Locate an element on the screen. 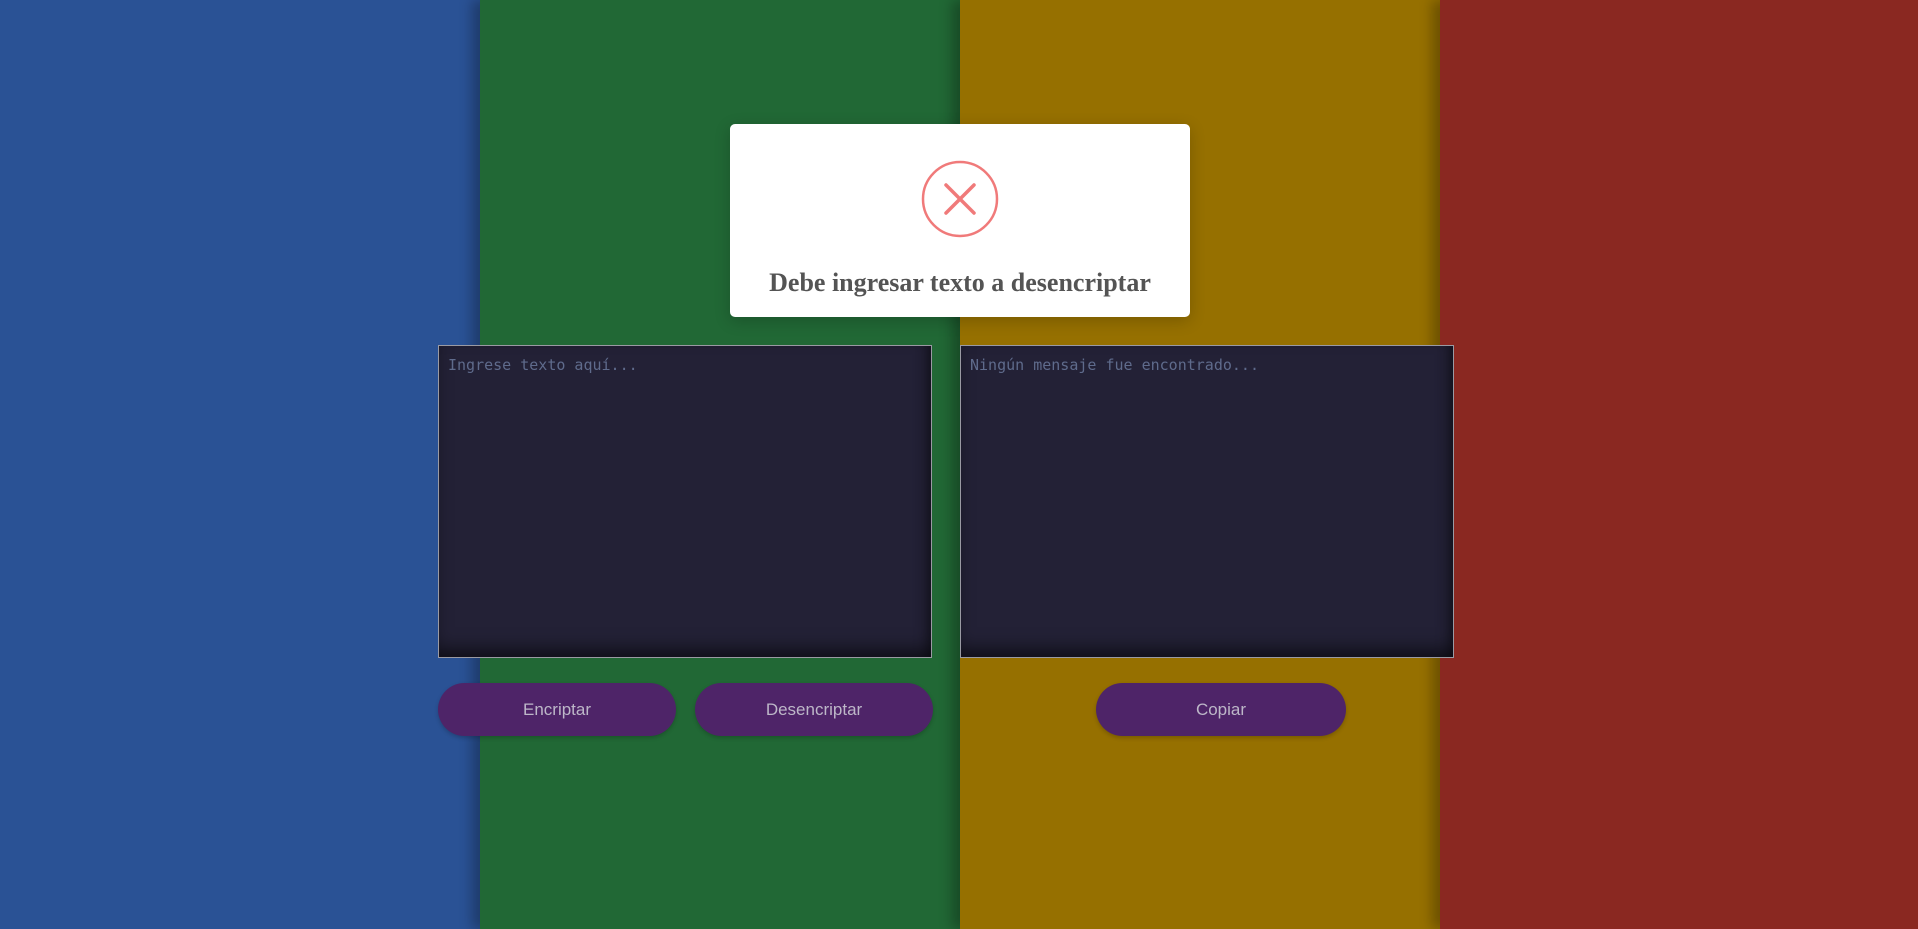 The image size is (1918, 929). error-alert-dialog: Debe ingresar texto a desencriptar is located at coordinates (960, 220).